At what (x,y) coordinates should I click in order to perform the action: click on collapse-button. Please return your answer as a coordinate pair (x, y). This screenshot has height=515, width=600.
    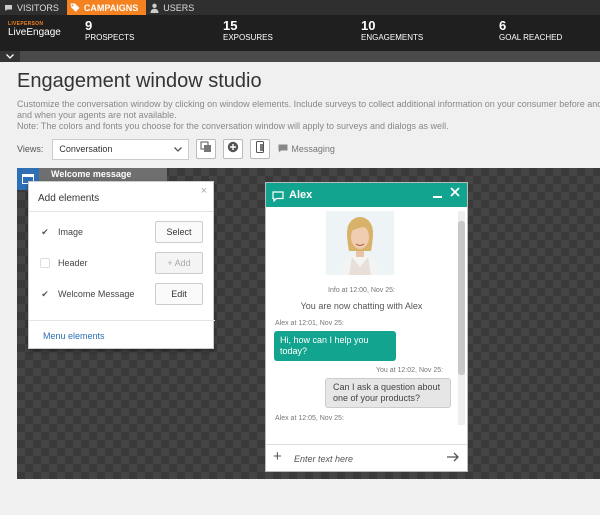
    Looking at the image, I should click on (10, 56).